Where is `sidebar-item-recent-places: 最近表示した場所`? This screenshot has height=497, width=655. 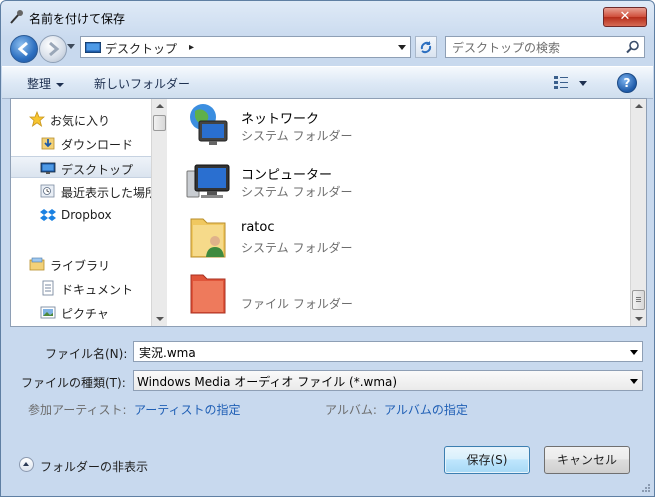
sidebar-item-recent-places: 最近表示した場所 is located at coordinates (81, 191).